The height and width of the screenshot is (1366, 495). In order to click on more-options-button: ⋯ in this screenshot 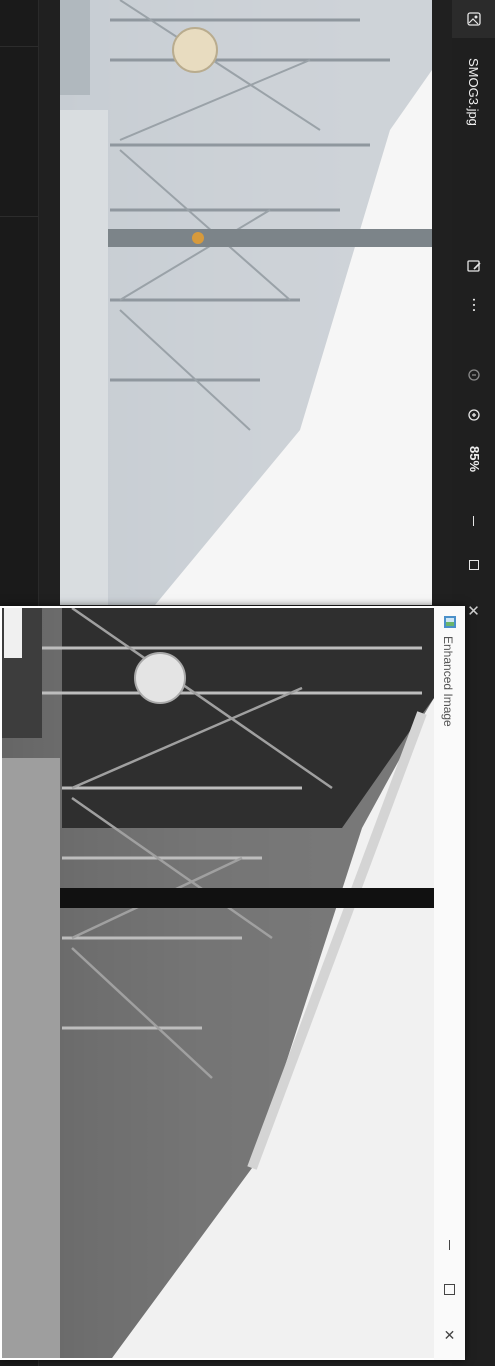, I will do `click(473, 306)`.